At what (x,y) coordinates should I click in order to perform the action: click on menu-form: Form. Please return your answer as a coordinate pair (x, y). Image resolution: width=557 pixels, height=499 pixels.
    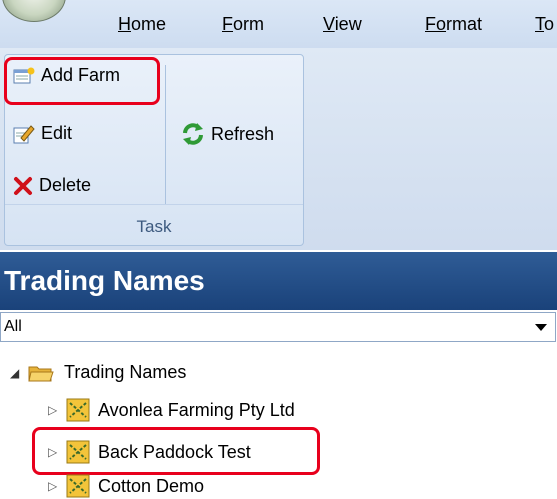
    Looking at the image, I should click on (243, 24).